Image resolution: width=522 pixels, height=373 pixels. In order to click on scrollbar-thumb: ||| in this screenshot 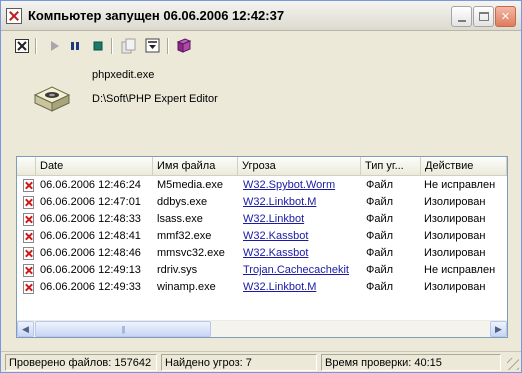, I will do `click(123, 329)`.